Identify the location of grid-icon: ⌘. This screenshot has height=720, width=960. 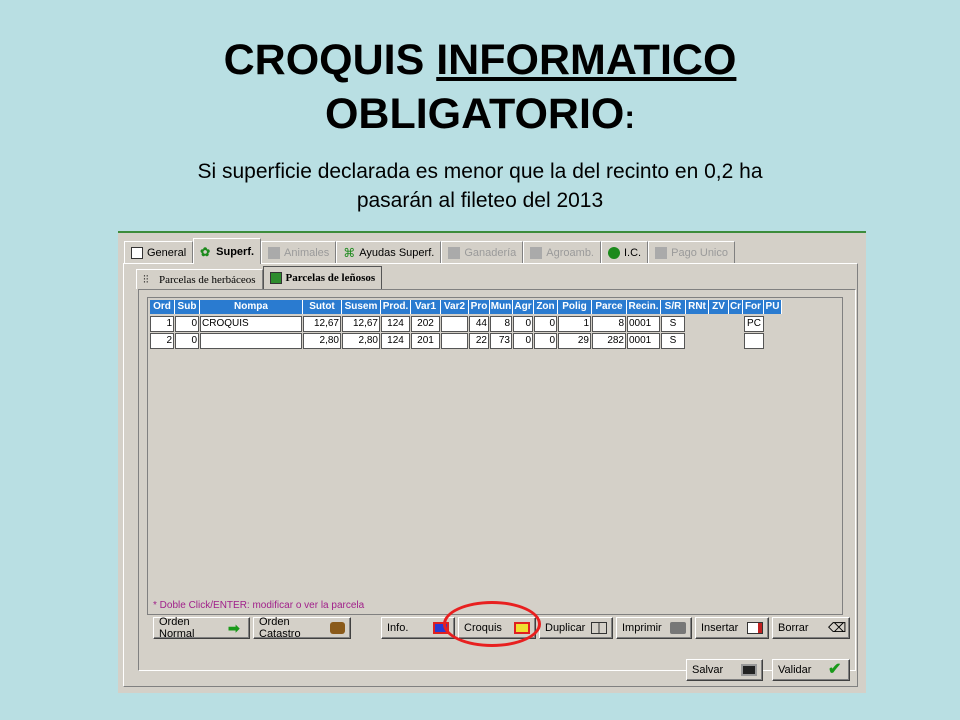
(349, 252).